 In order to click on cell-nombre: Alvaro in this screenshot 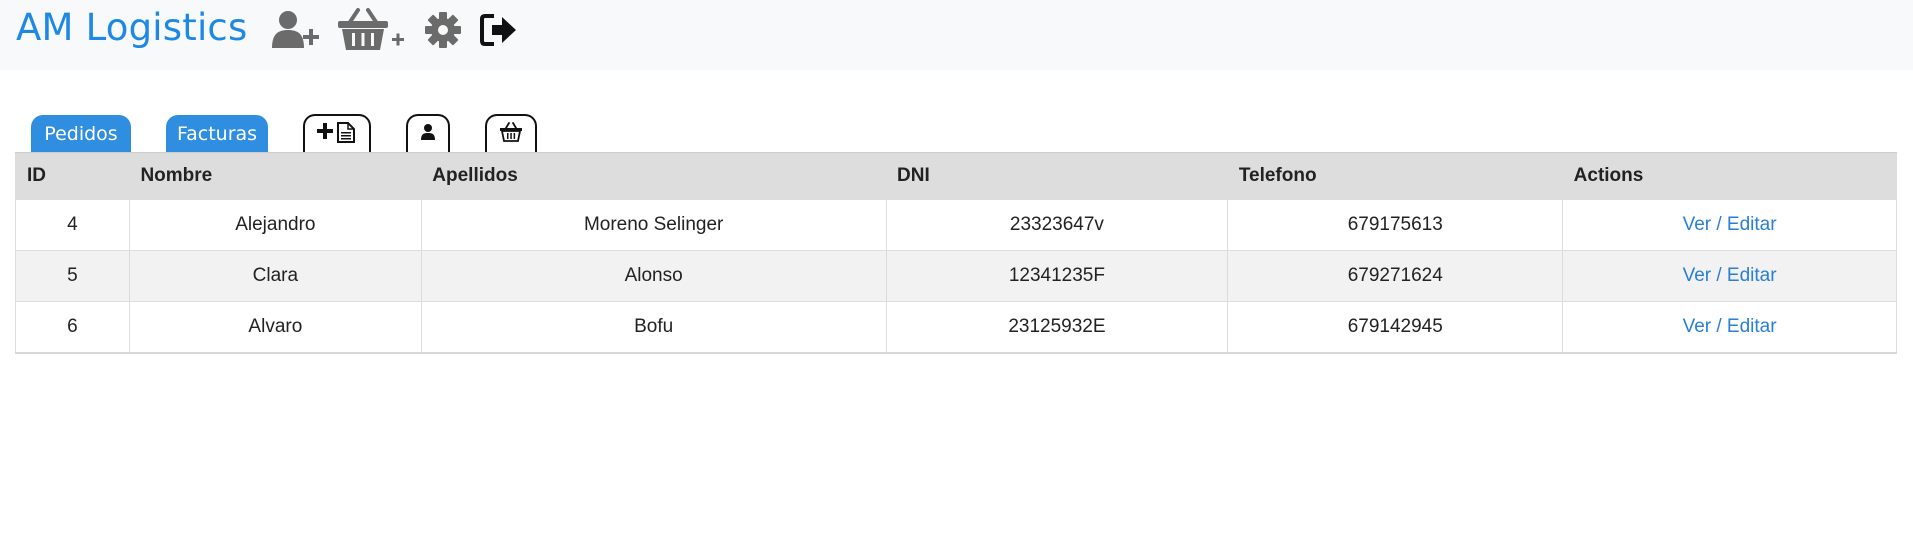, I will do `click(275, 327)`.